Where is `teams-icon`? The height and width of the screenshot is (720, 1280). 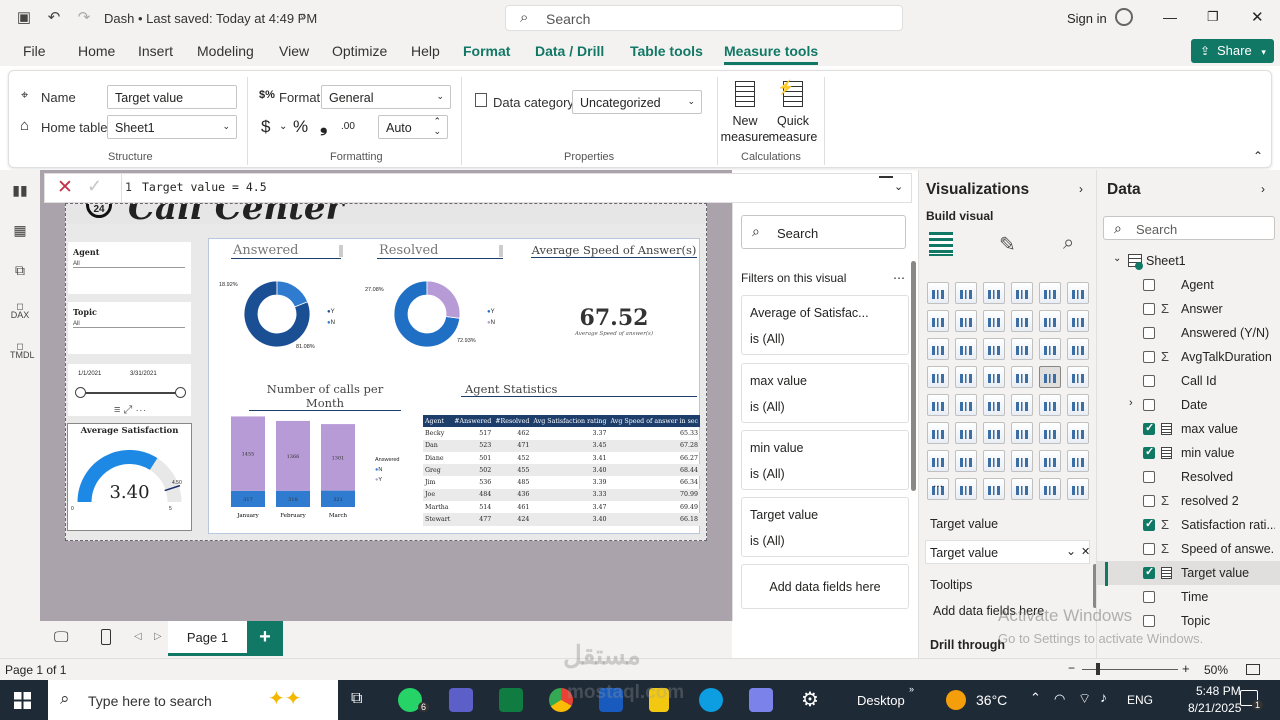
teams-icon is located at coordinates (461, 700).